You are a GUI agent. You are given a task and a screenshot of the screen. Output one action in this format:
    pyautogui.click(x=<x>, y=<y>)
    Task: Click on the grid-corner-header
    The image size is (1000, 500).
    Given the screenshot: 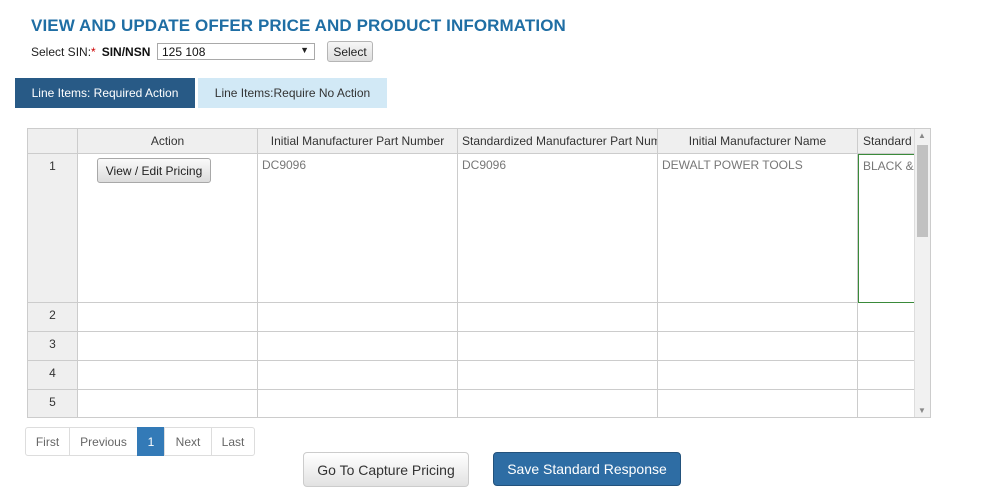 What is the action you would take?
    pyautogui.click(x=53, y=141)
    